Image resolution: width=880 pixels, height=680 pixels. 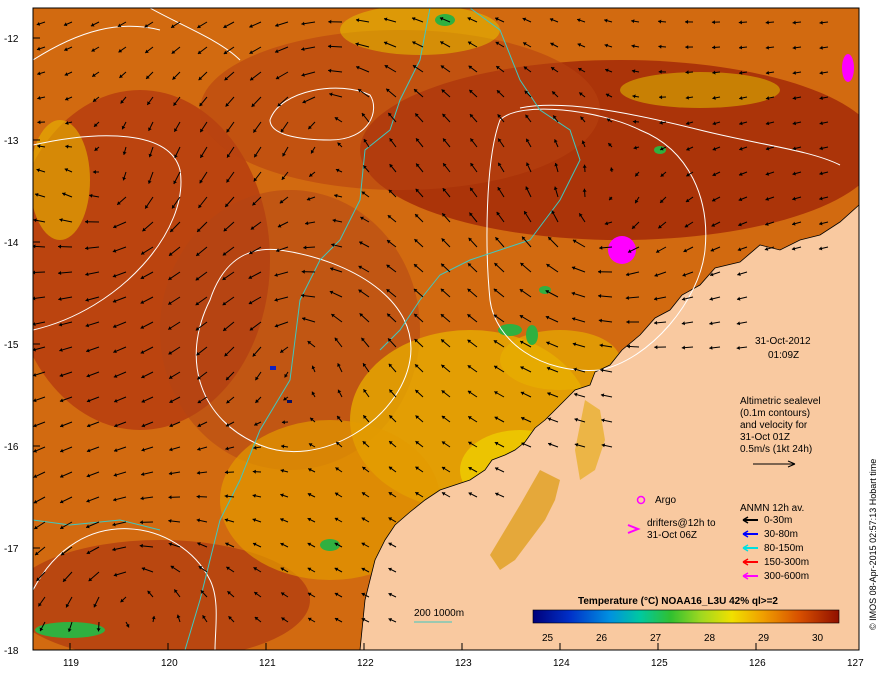 What do you see at coordinates (873, 544) in the screenshot?
I see `credit-label: © IMOS 08-Apr-2015 02:57:13 Hobart time` at bounding box center [873, 544].